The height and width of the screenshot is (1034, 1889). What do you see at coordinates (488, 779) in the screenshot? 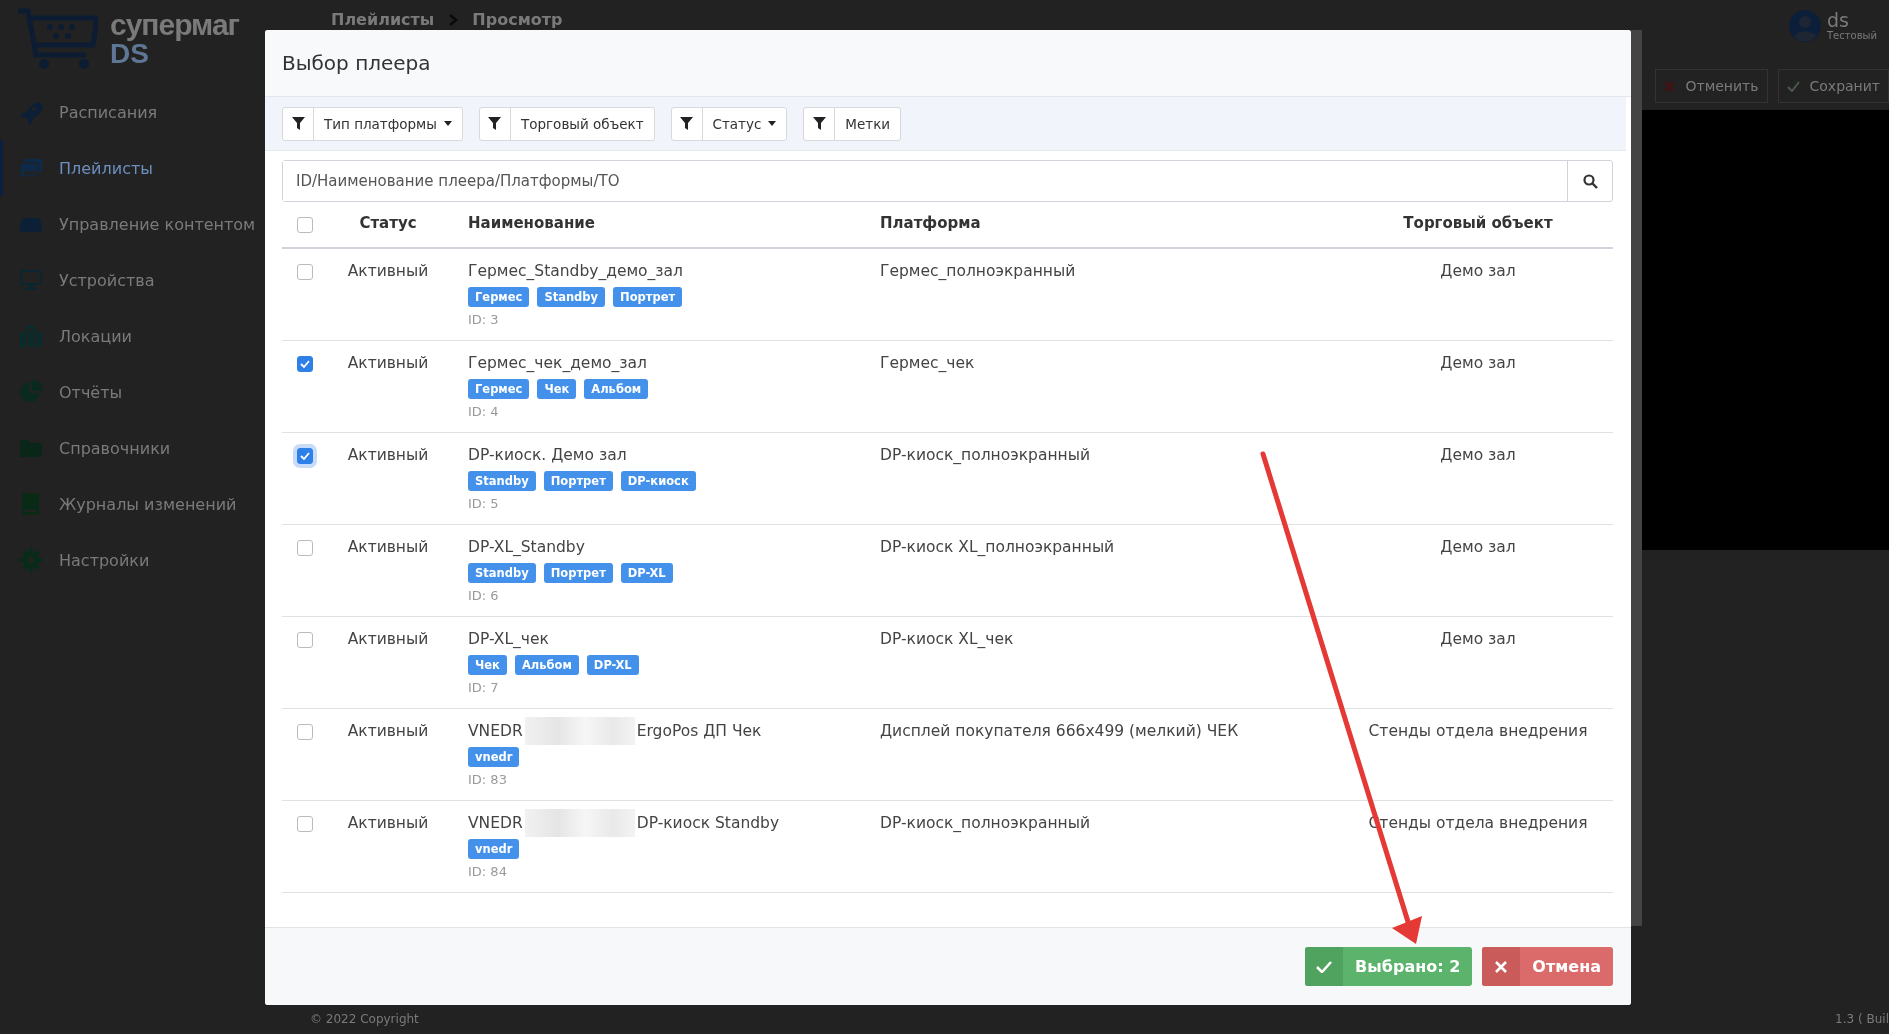
I see `player-id: ID: 83` at bounding box center [488, 779].